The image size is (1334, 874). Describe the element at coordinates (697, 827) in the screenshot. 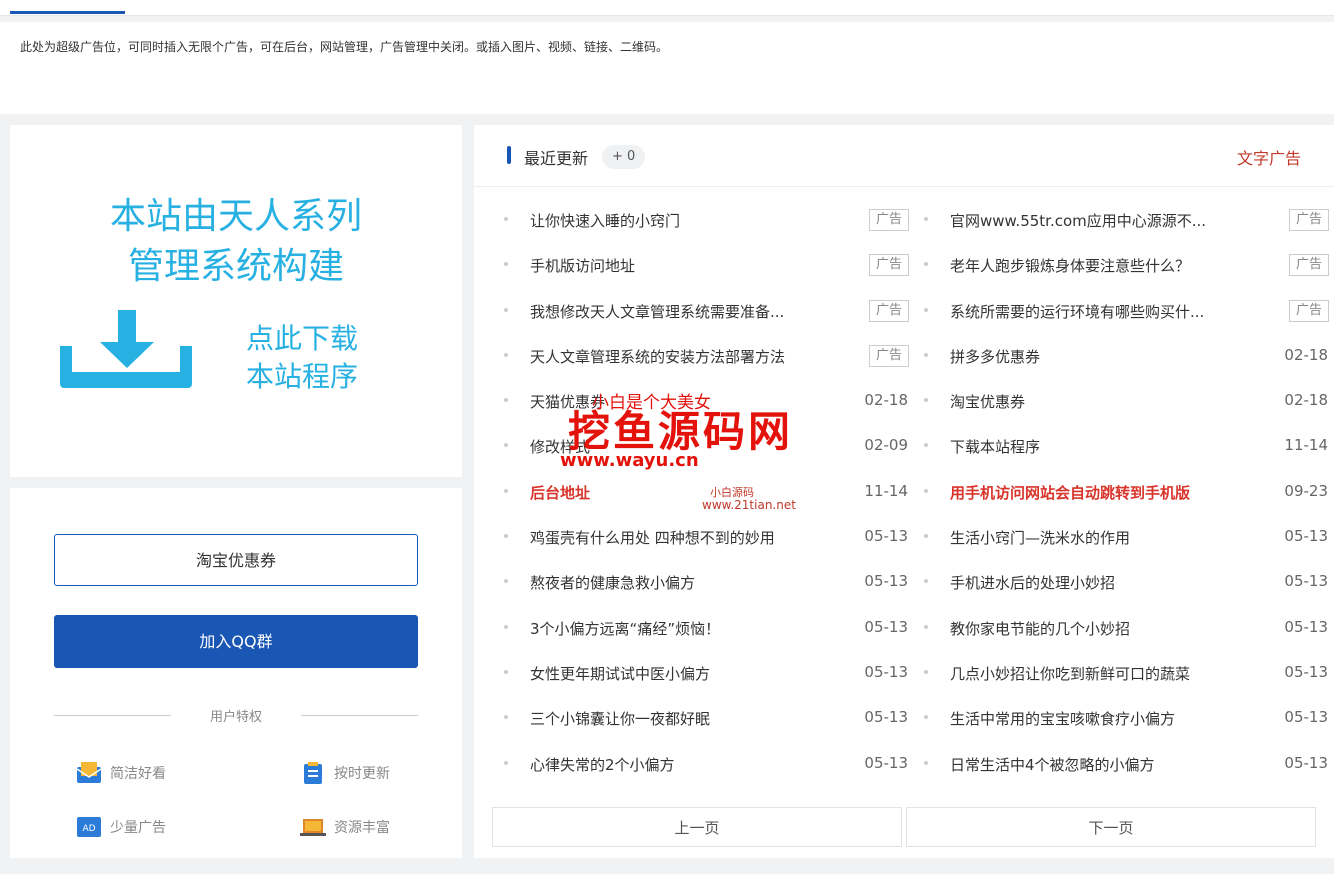

I see `prev-page-button: 上一页` at that location.